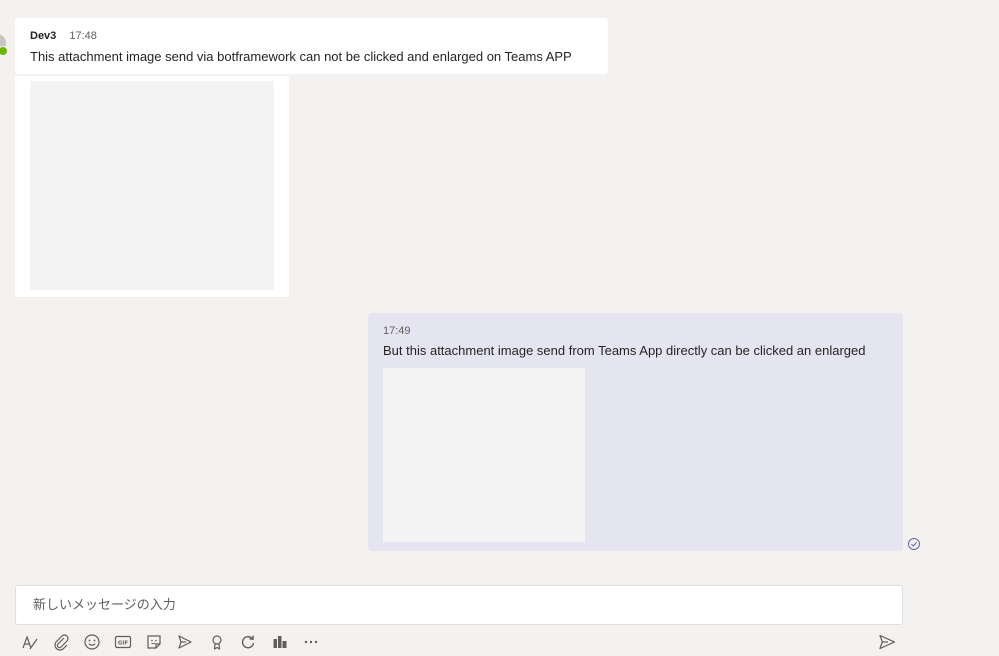  What do you see at coordinates (154, 642) in the screenshot?
I see `sticker-icon` at bounding box center [154, 642].